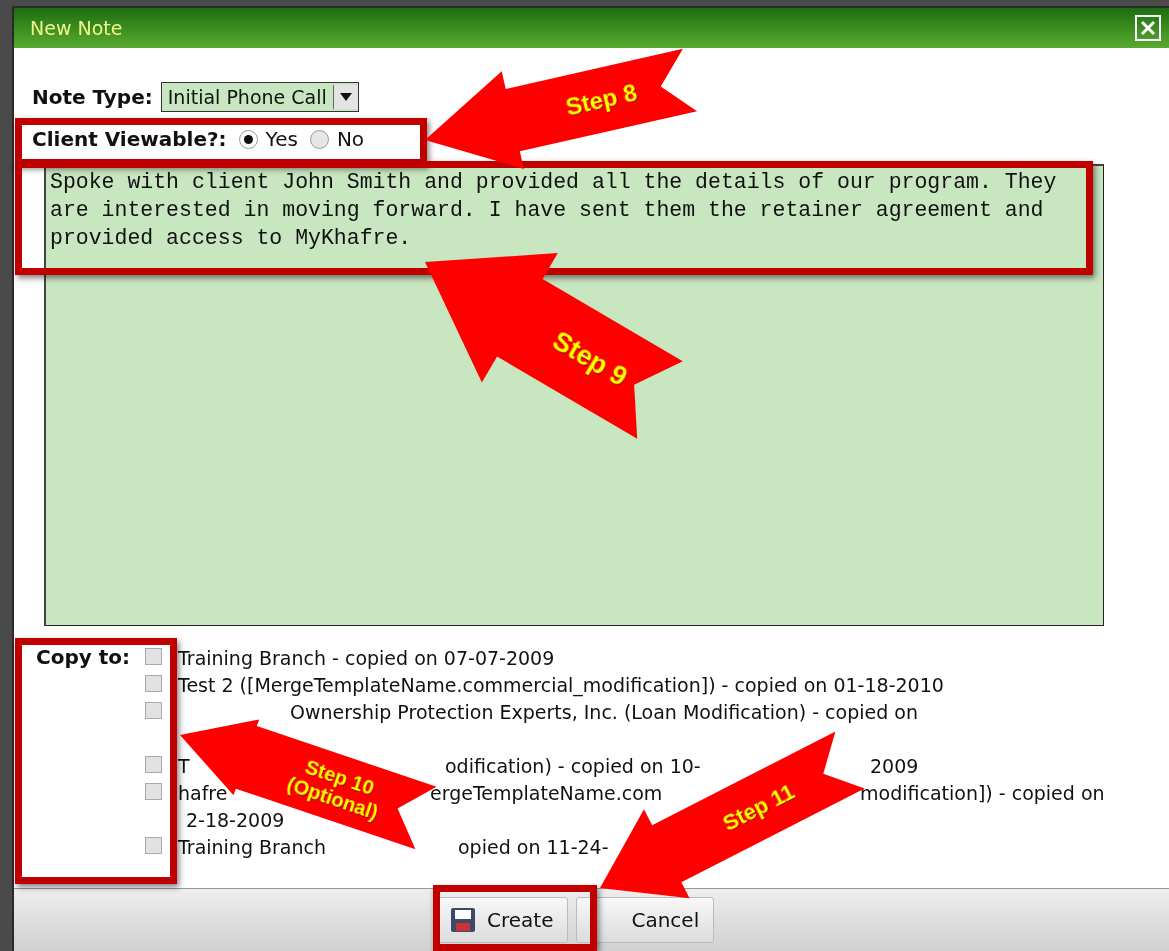  What do you see at coordinates (894, 765) in the screenshot?
I see `copy-target-text: 2009` at bounding box center [894, 765].